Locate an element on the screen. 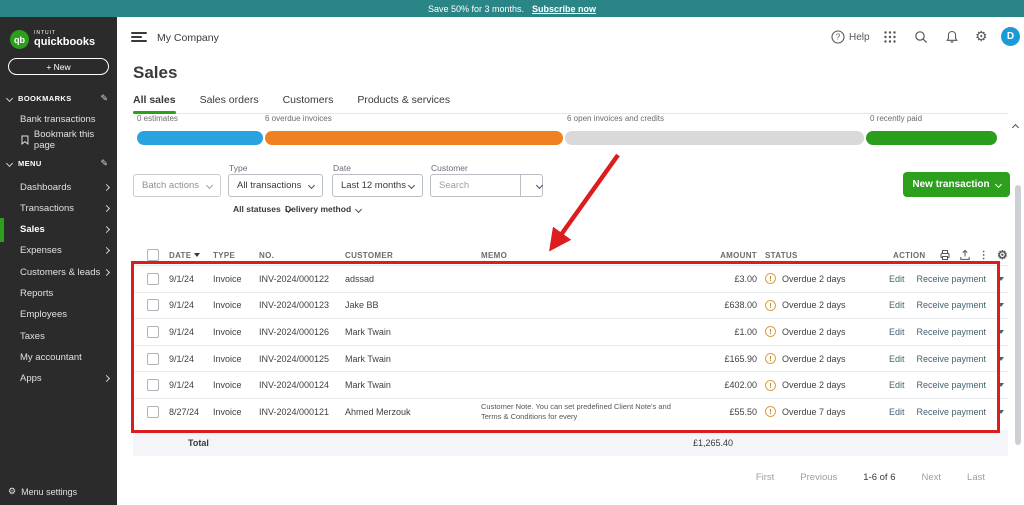 The image size is (1024, 505). money-bar-label: 6 open invoices and credits is located at coordinates (615, 118).